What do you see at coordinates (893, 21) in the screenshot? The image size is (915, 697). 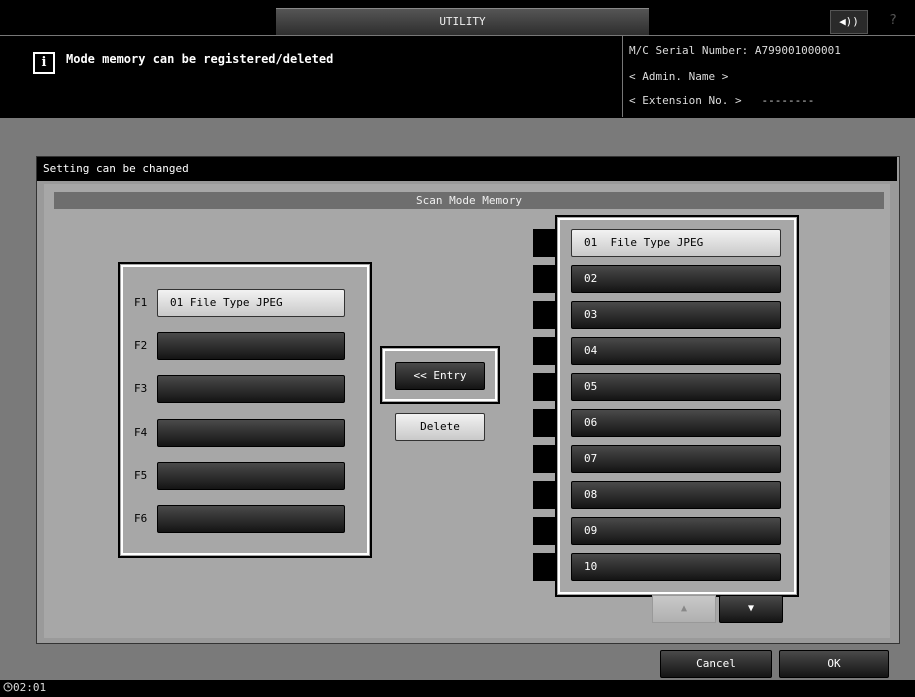 I see `help-icon: ?` at bounding box center [893, 21].